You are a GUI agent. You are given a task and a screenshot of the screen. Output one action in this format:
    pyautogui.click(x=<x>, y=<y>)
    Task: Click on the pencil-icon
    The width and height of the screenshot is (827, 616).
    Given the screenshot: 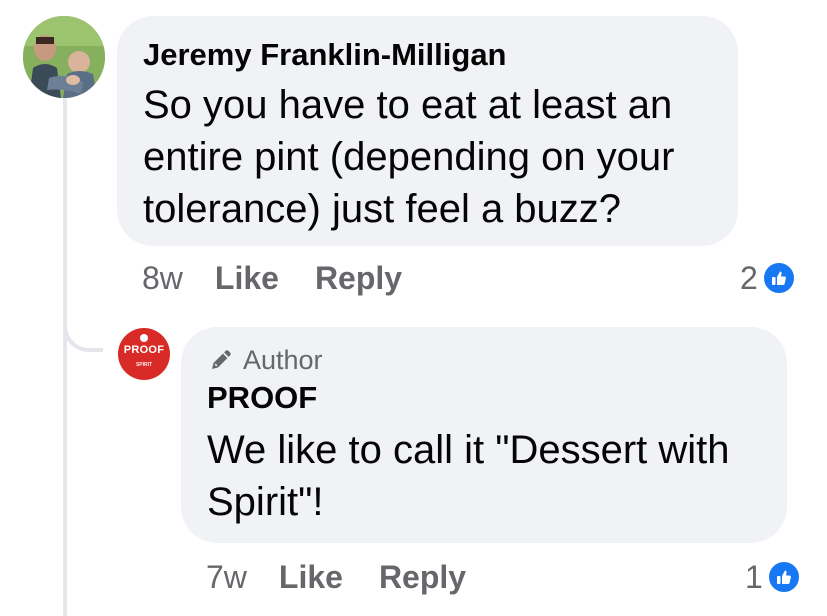 What is the action you would take?
    pyautogui.click(x=221, y=360)
    